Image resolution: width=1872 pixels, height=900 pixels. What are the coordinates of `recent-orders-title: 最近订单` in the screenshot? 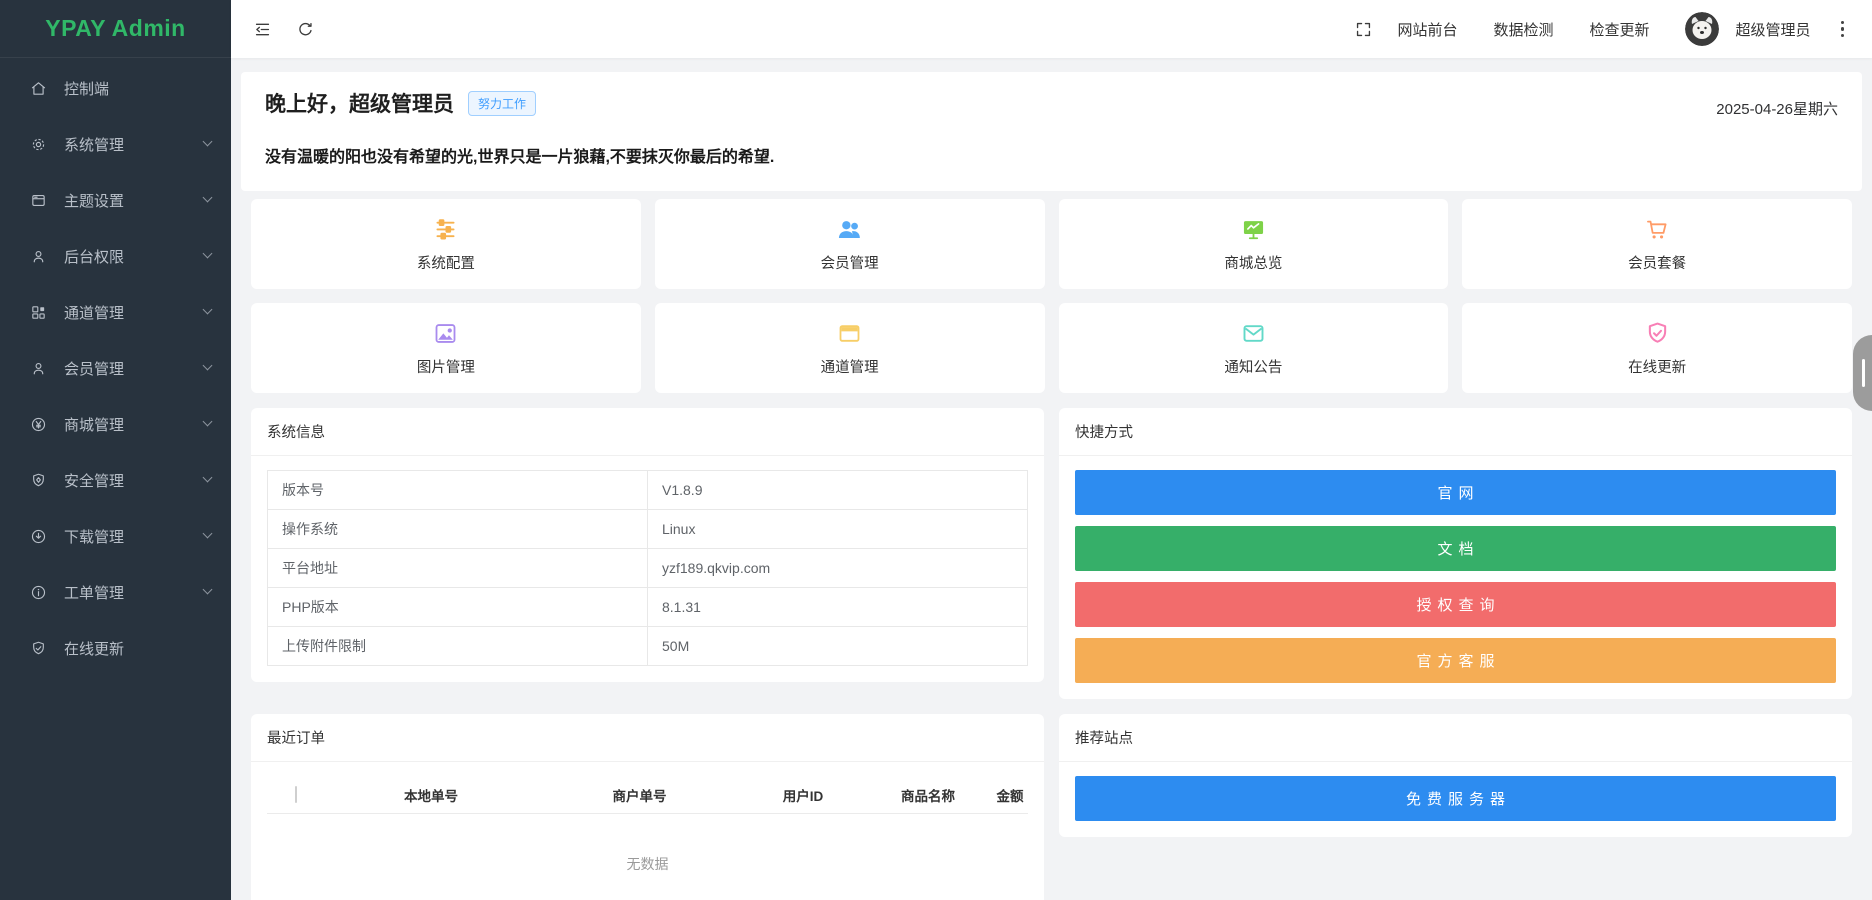 It's located at (647, 738).